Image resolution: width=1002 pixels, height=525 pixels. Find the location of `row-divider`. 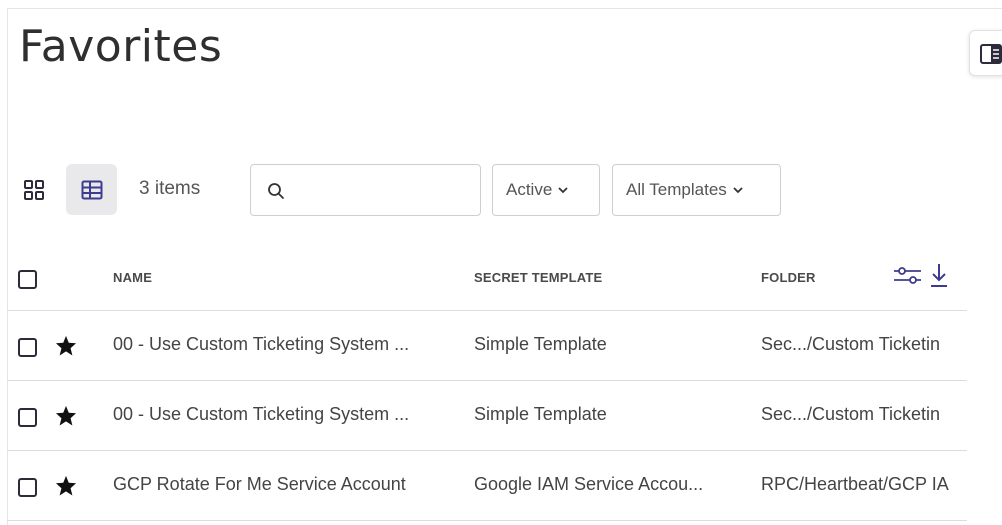

row-divider is located at coordinates (487, 520).